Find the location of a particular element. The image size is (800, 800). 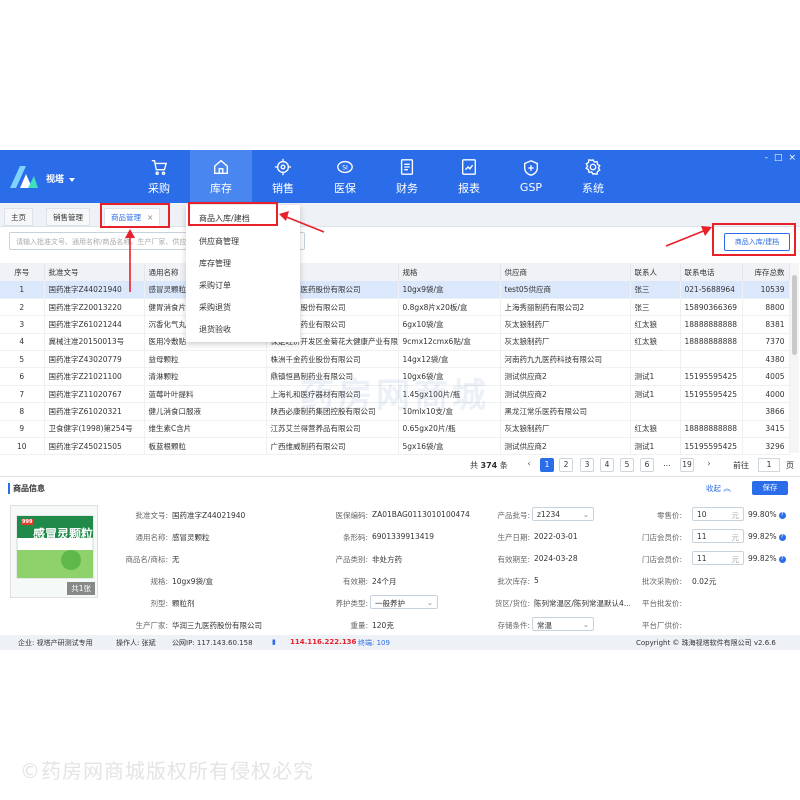

nav-label: 报表 is located at coordinates (469, 188).